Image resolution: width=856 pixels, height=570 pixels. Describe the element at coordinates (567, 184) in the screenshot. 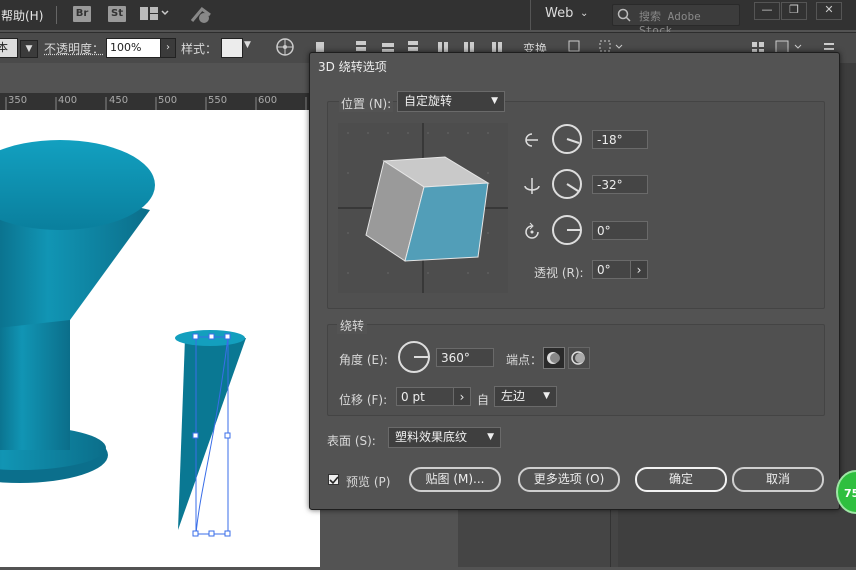

I see `y-axis-rotate-dial` at that location.